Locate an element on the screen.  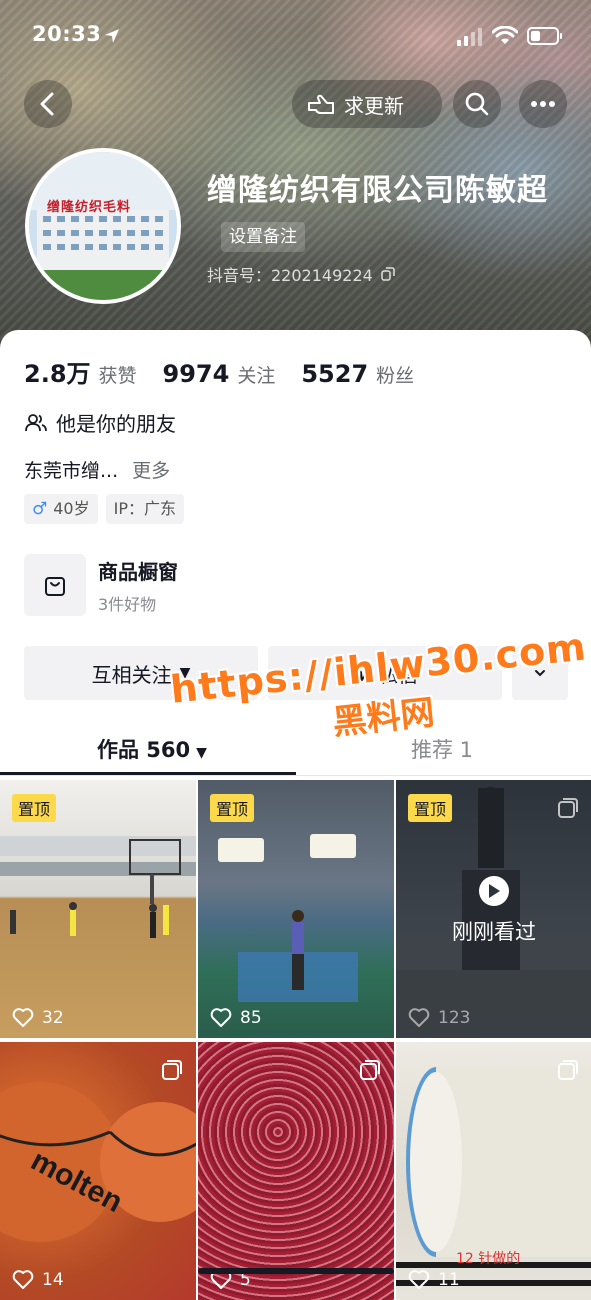
avatar-image is located at coordinates (103, 226).